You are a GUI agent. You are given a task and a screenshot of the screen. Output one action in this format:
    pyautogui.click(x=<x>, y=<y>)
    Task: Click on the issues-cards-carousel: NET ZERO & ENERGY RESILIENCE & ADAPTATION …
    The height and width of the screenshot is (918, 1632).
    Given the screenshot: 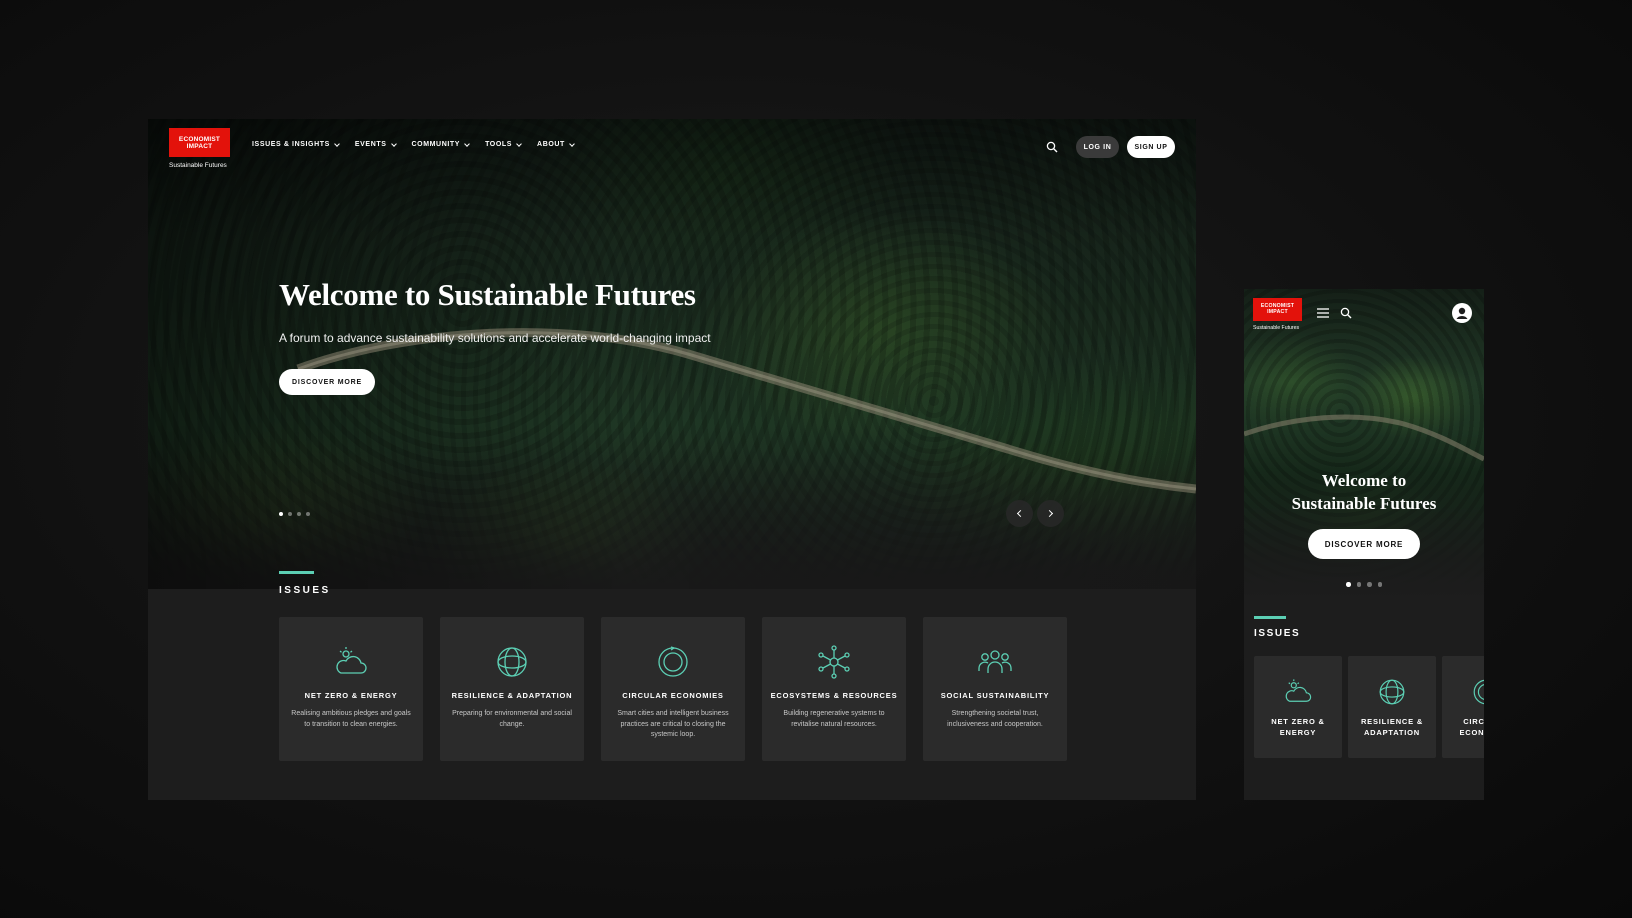 What is the action you would take?
    pyautogui.click(x=1369, y=707)
    